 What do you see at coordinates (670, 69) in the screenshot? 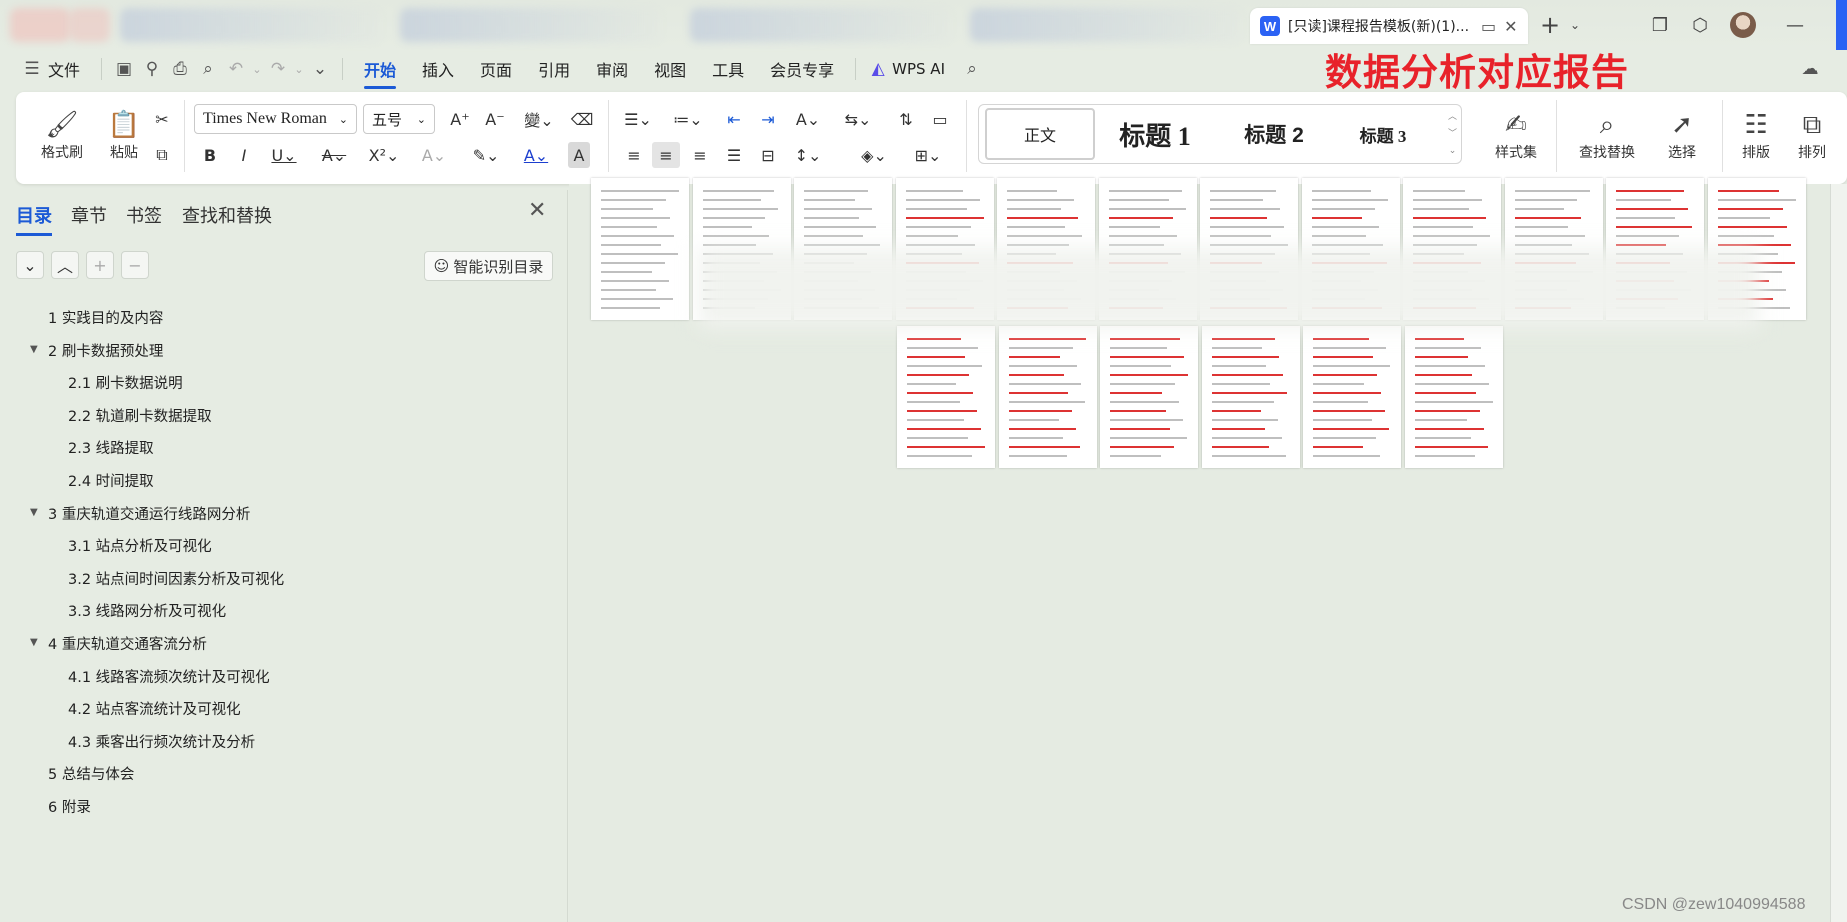
I see `tab-view: 视图` at bounding box center [670, 69].